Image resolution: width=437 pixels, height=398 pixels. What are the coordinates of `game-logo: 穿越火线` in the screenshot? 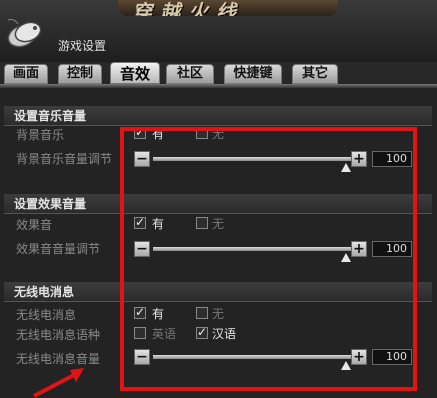 It's located at (228, 8).